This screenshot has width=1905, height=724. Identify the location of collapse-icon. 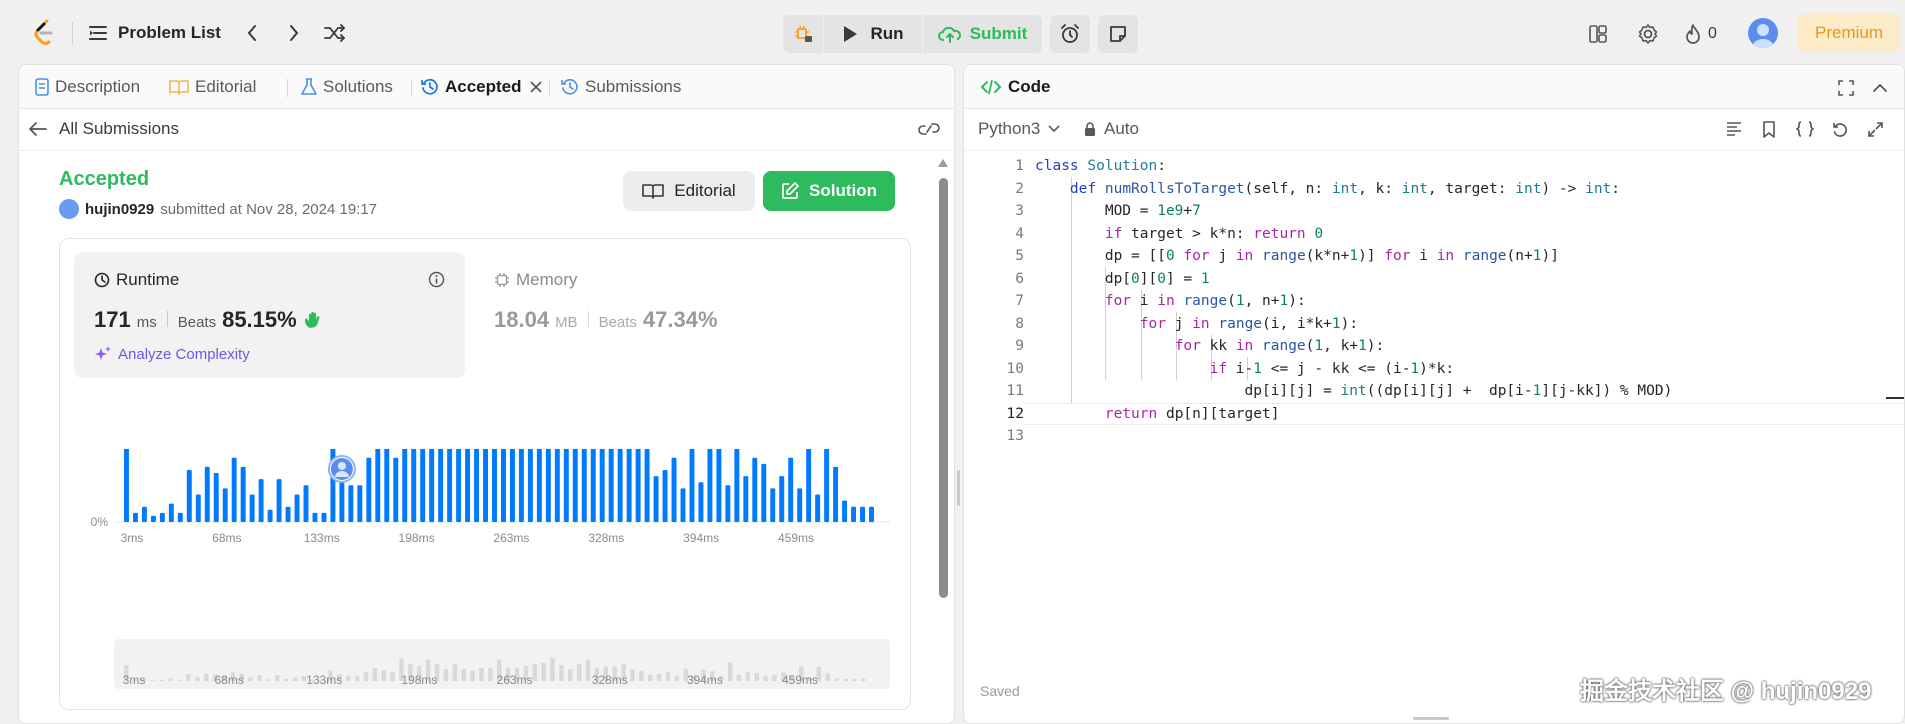
(1880, 88).